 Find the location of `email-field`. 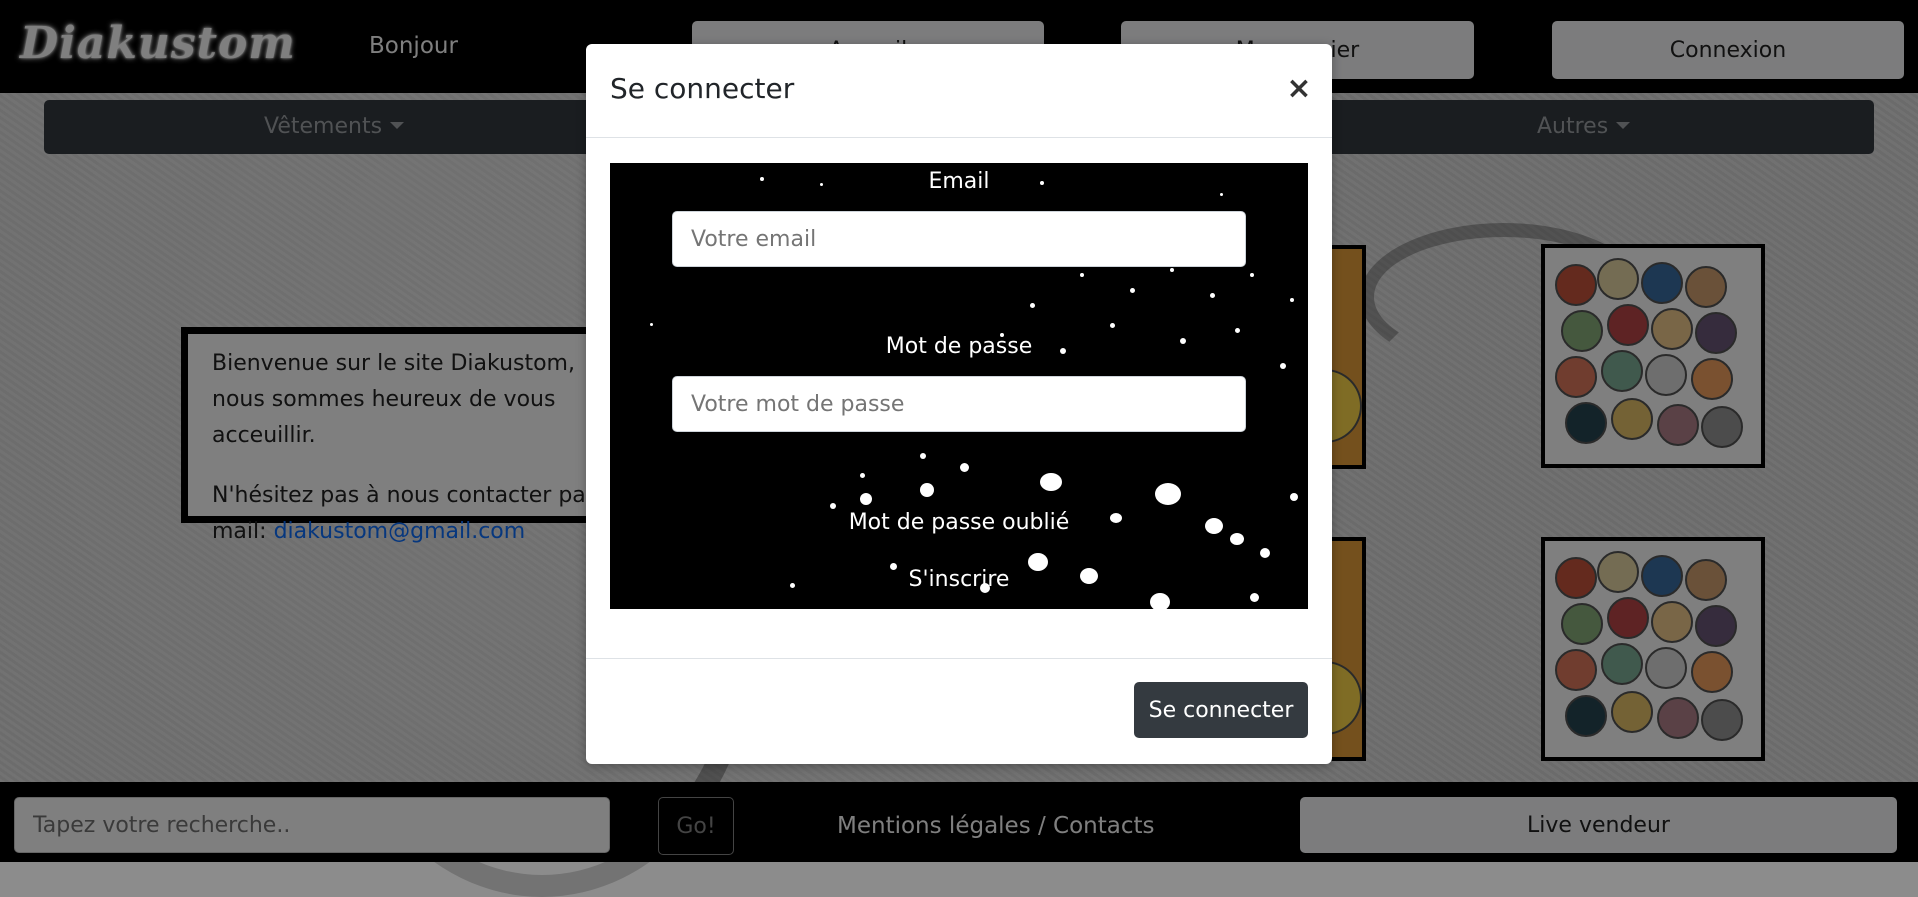

email-field is located at coordinates (959, 239).